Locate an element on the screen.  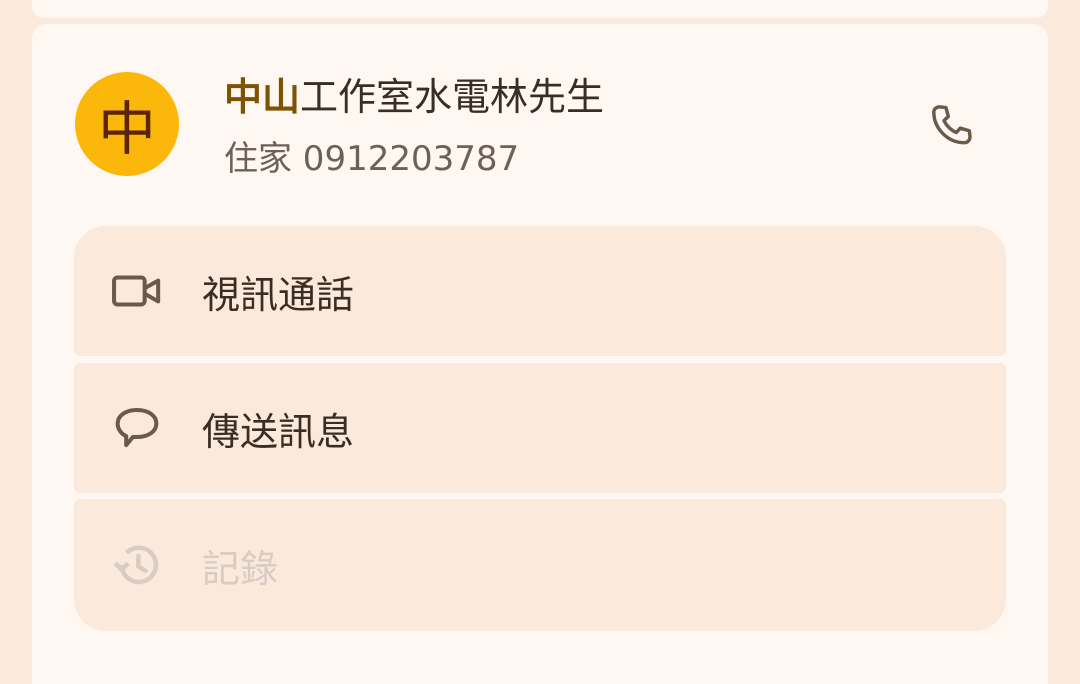
name-rest: 工作室水電林先生 is located at coordinates (452, 97).